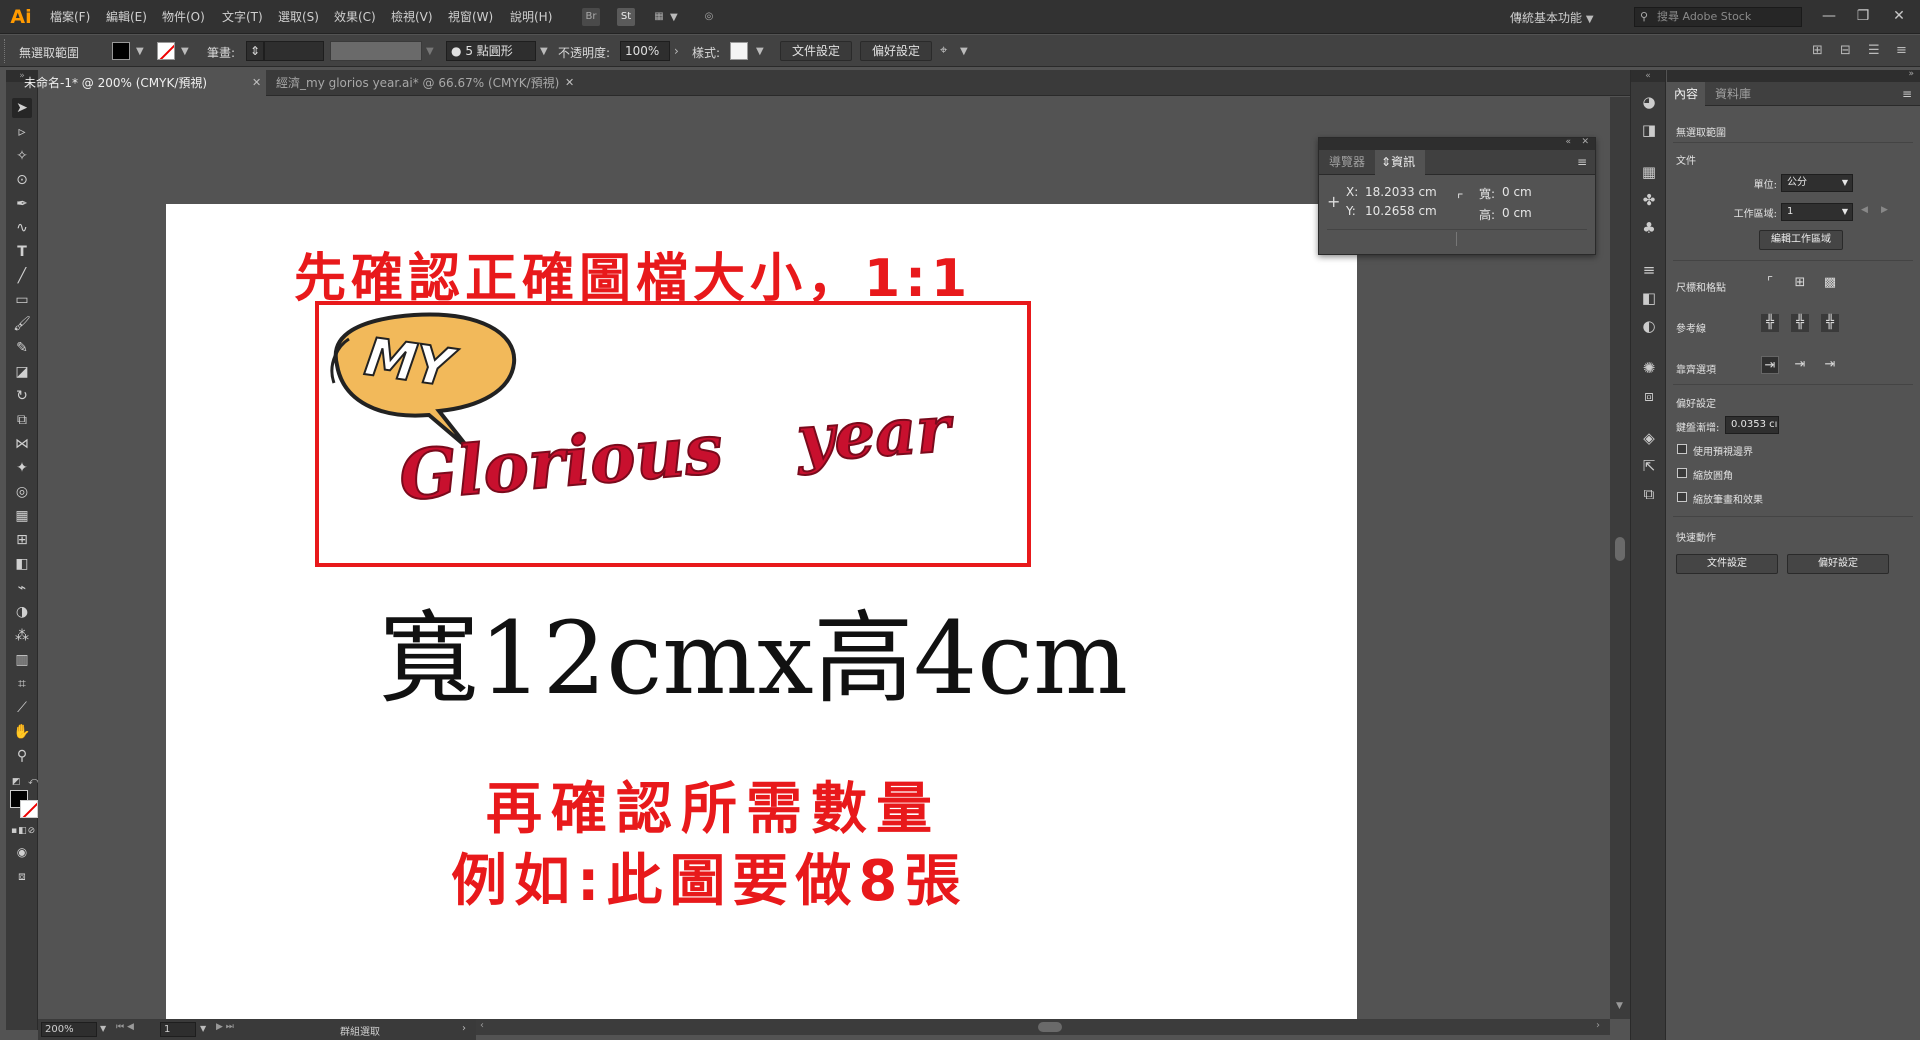  What do you see at coordinates (816, 51) in the screenshot?
I see `document-setup-button: 文件設定` at bounding box center [816, 51].